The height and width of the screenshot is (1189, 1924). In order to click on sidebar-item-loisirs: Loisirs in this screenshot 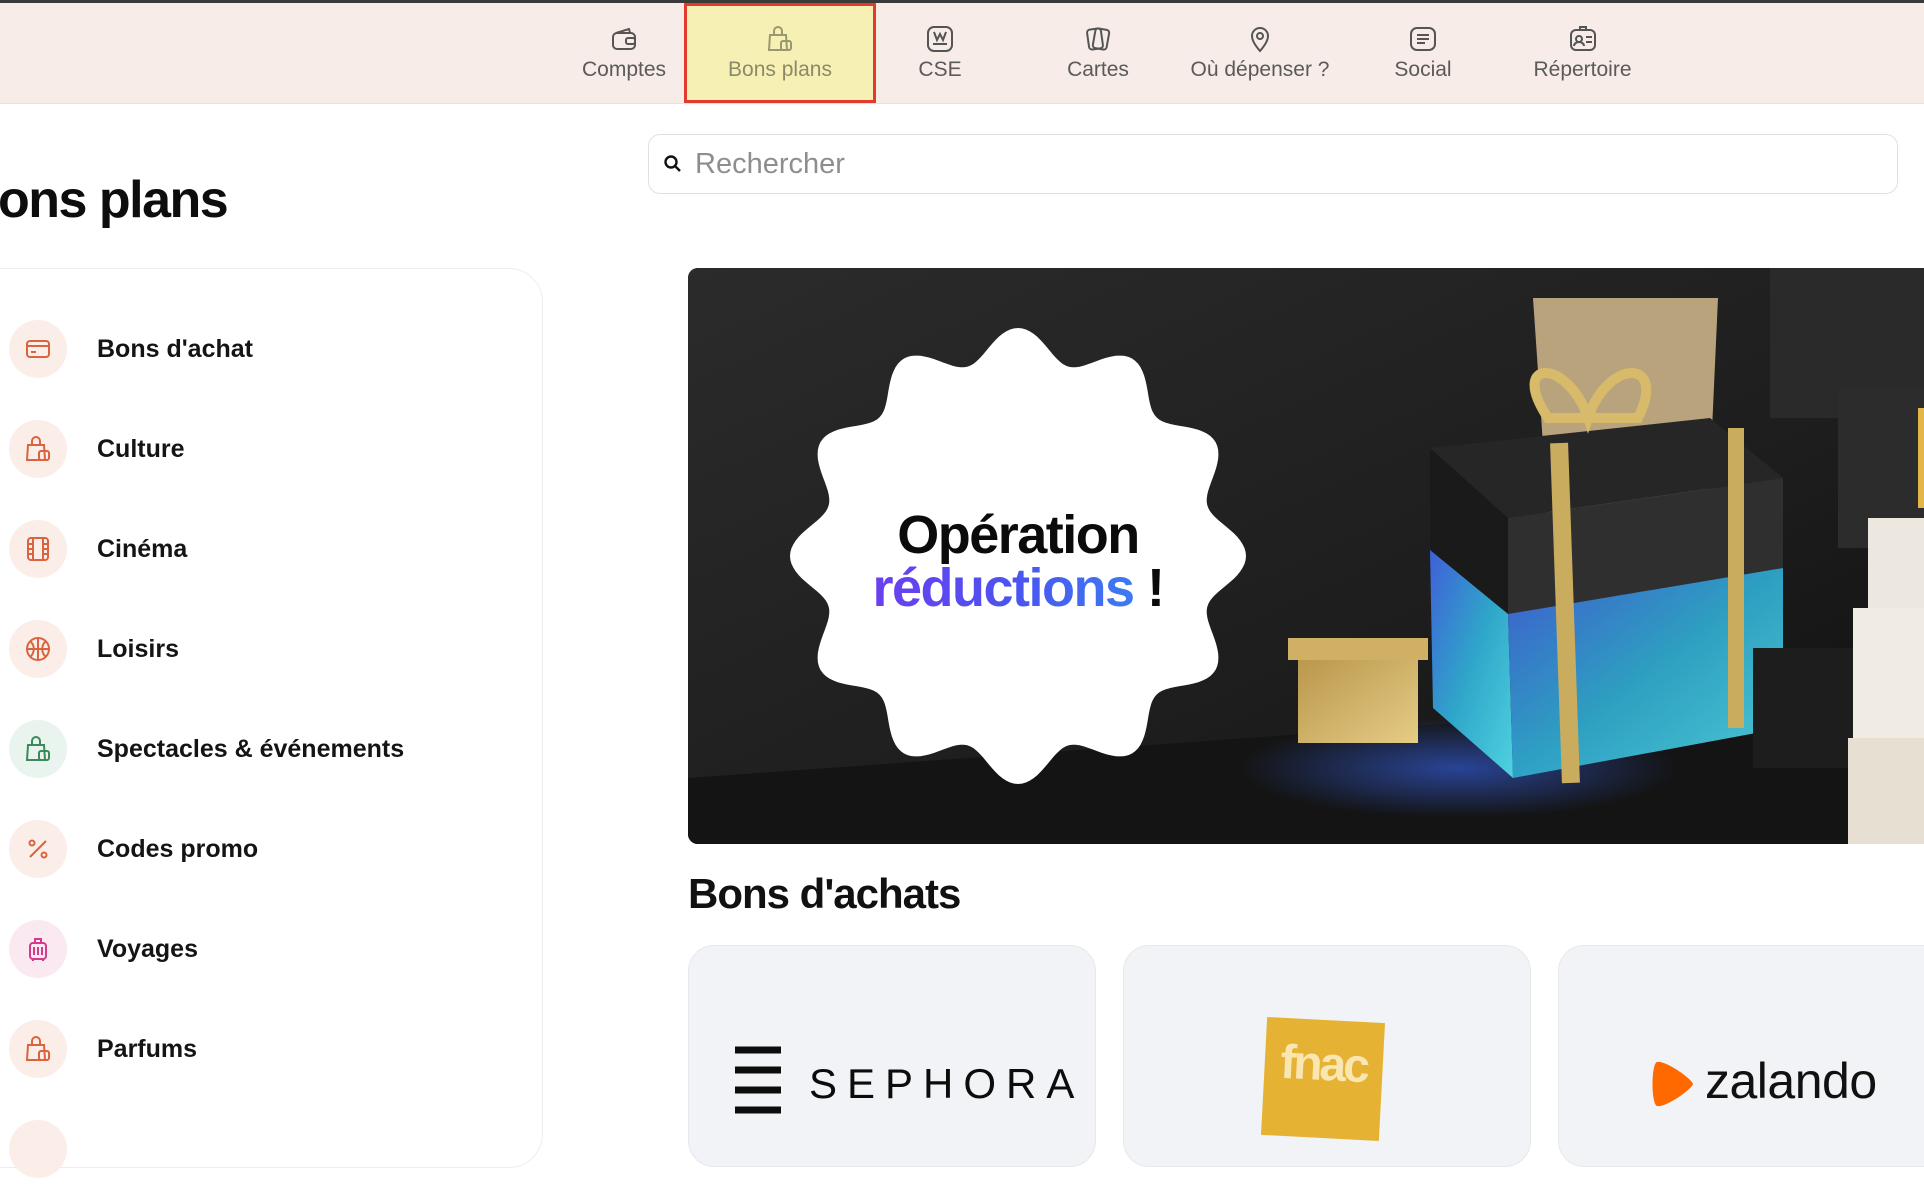, I will do `click(245, 649)`.